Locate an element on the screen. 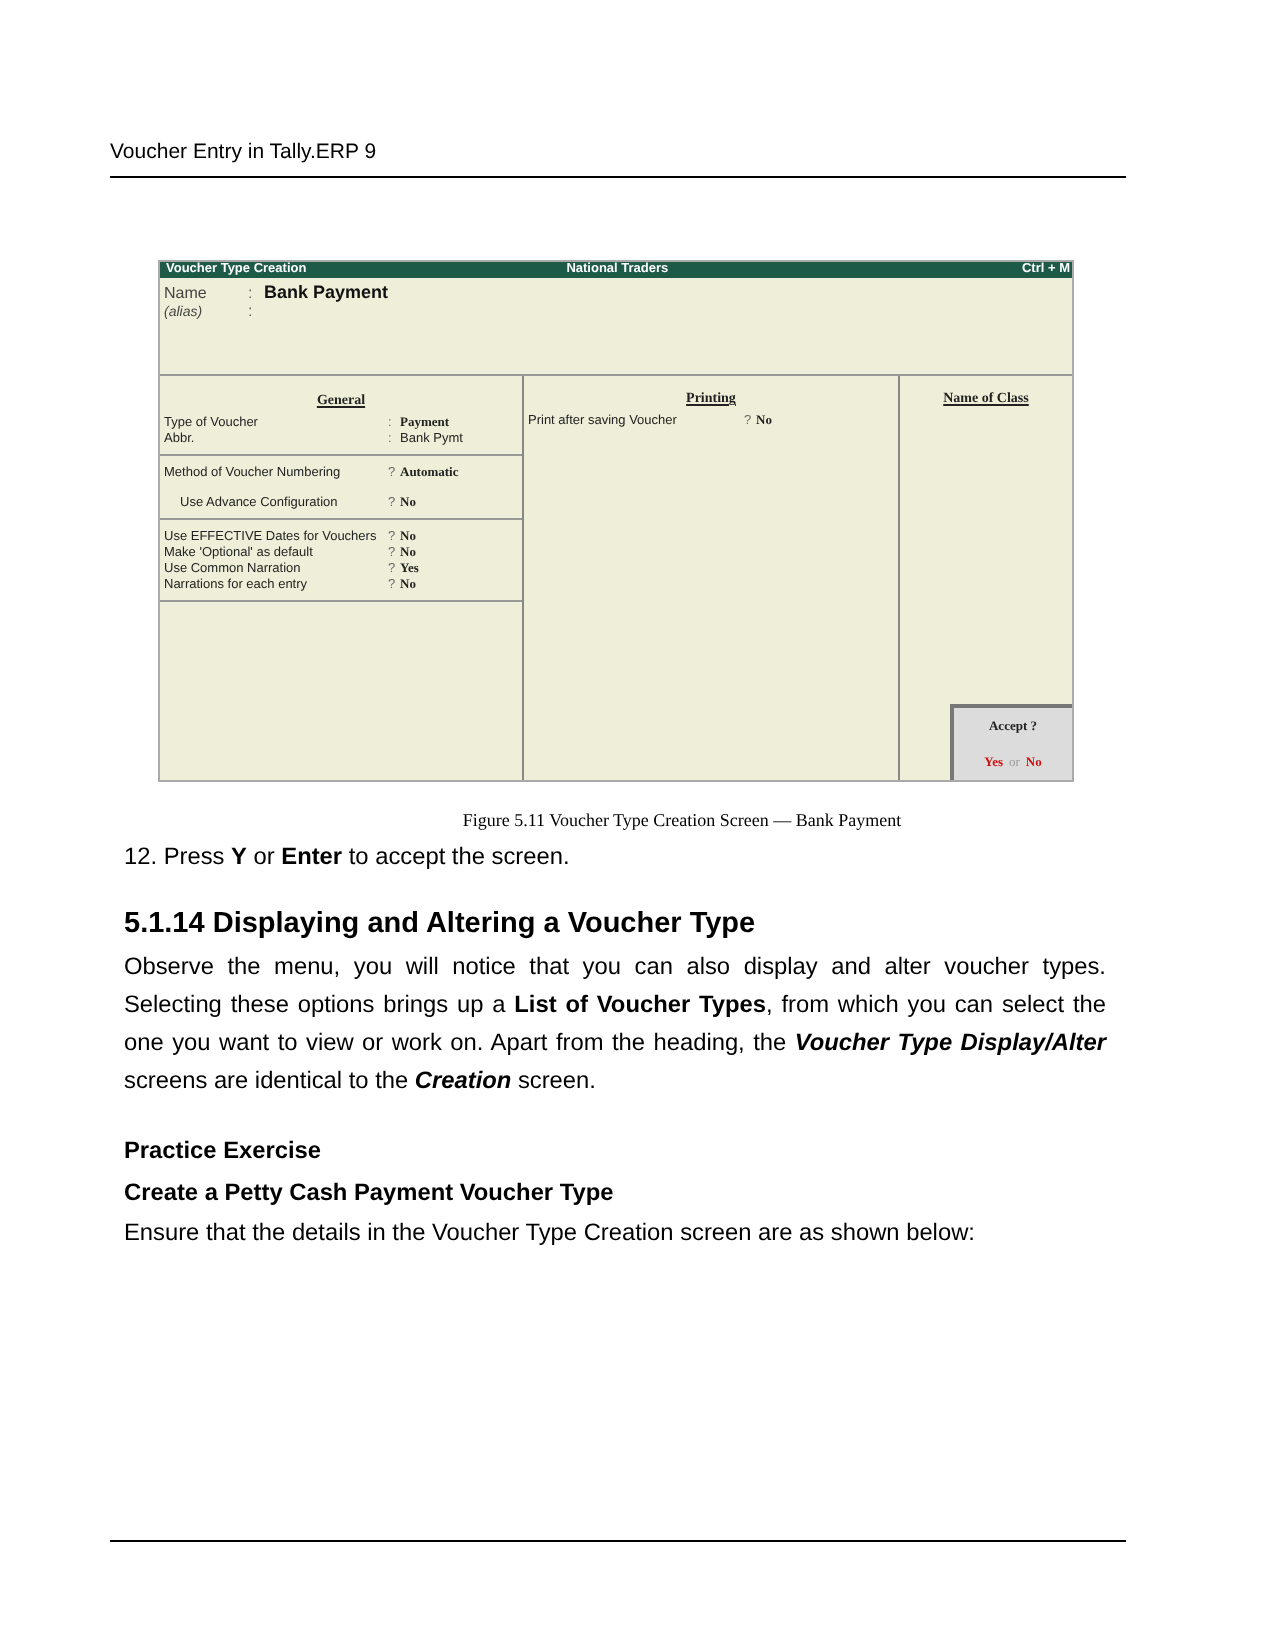 This screenshot has height=1652, width=1276. figure-caption: Figure 5.11 Voucher Type Creation Screen — Bank Payment is located at coordinates (682, 820).